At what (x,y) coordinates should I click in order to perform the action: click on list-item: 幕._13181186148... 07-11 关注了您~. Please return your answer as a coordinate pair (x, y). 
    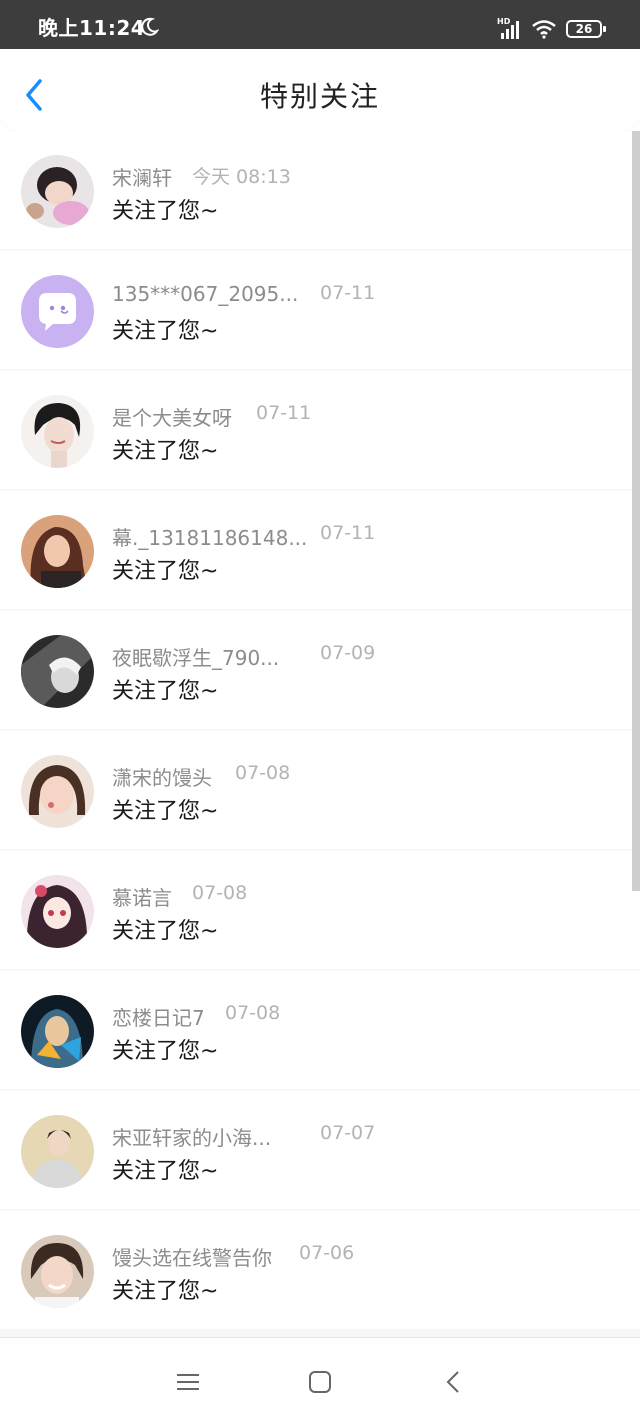
    Looking at the image, I should click on (320, 550).